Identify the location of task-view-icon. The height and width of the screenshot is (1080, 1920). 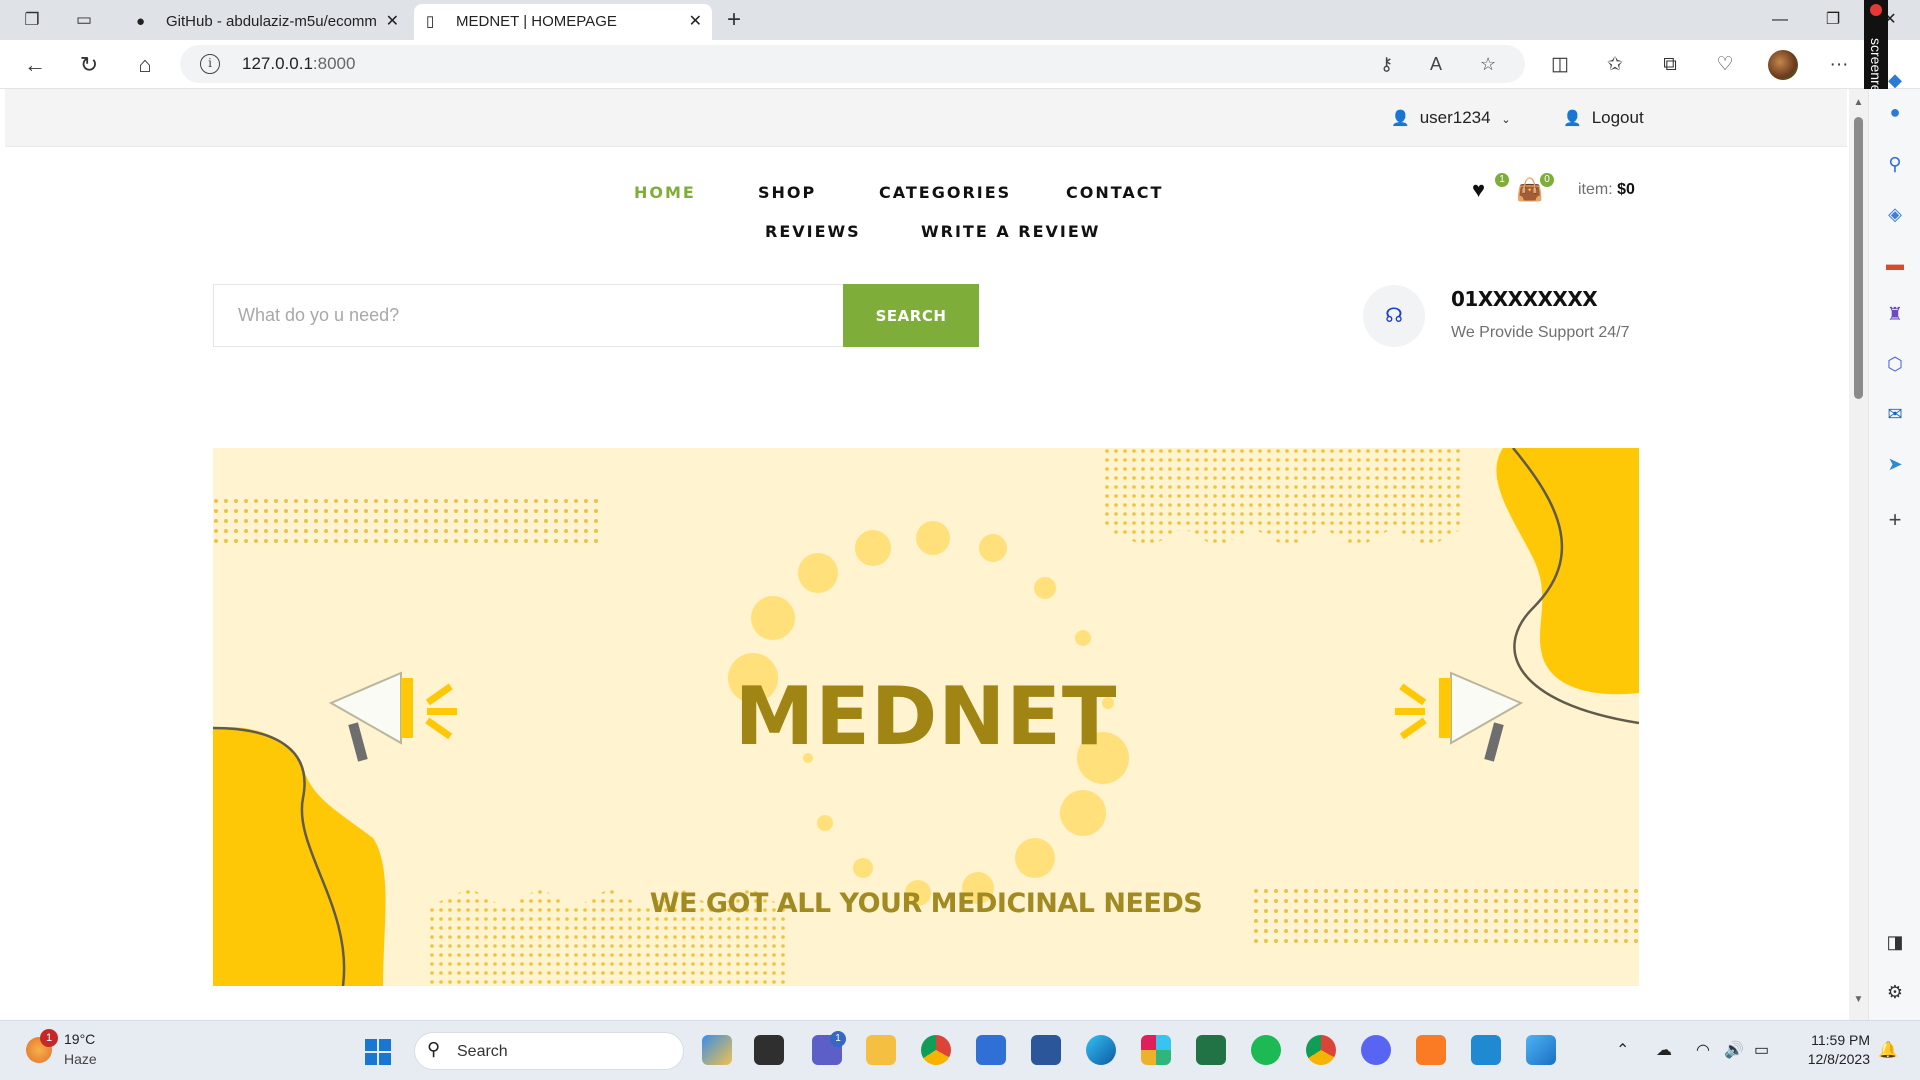
(769, 1050).